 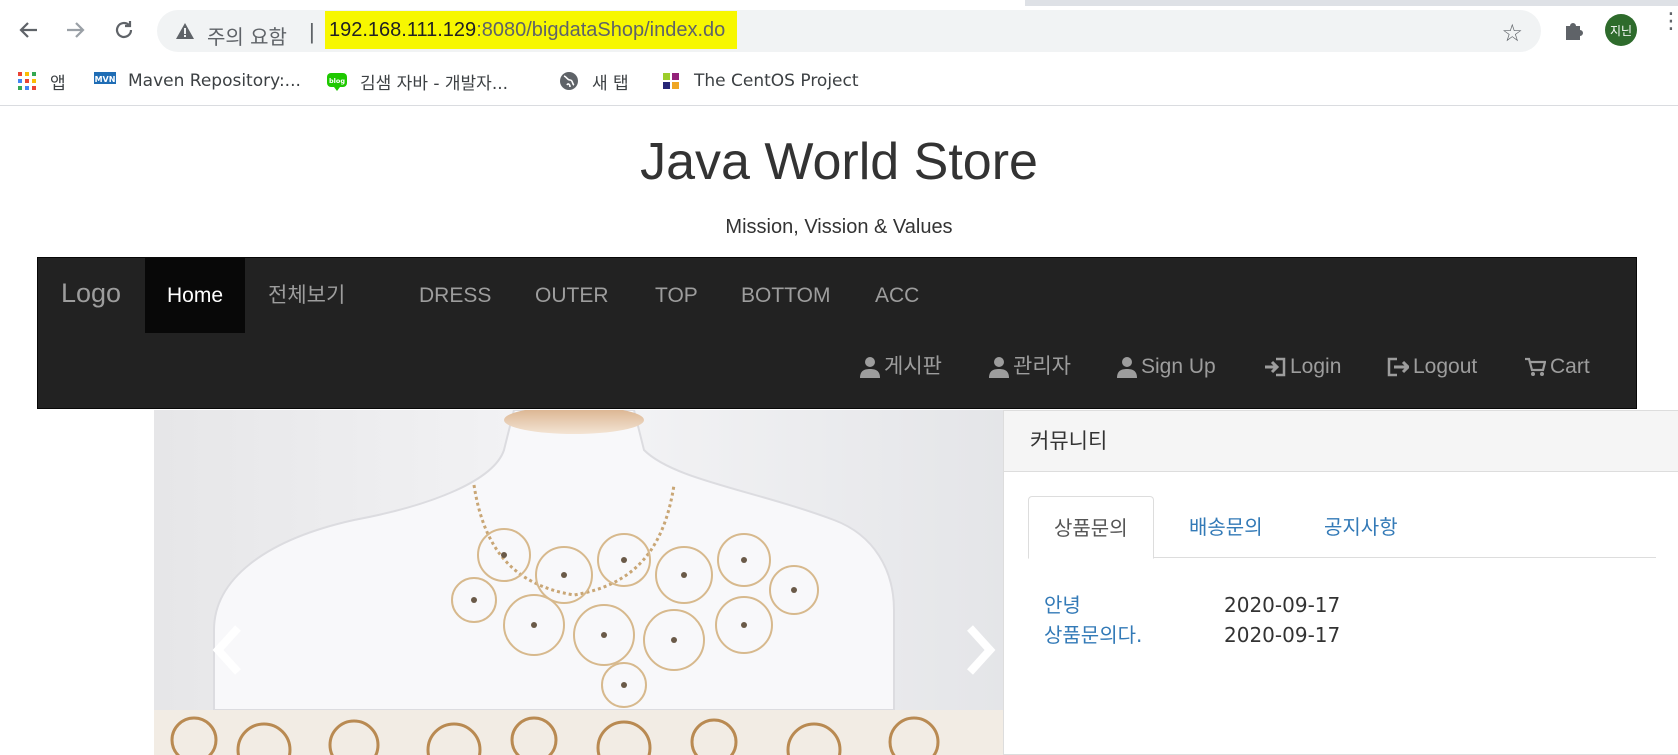 I want to click on nav-logout-label: Logout, so click(x=1445, y=366).